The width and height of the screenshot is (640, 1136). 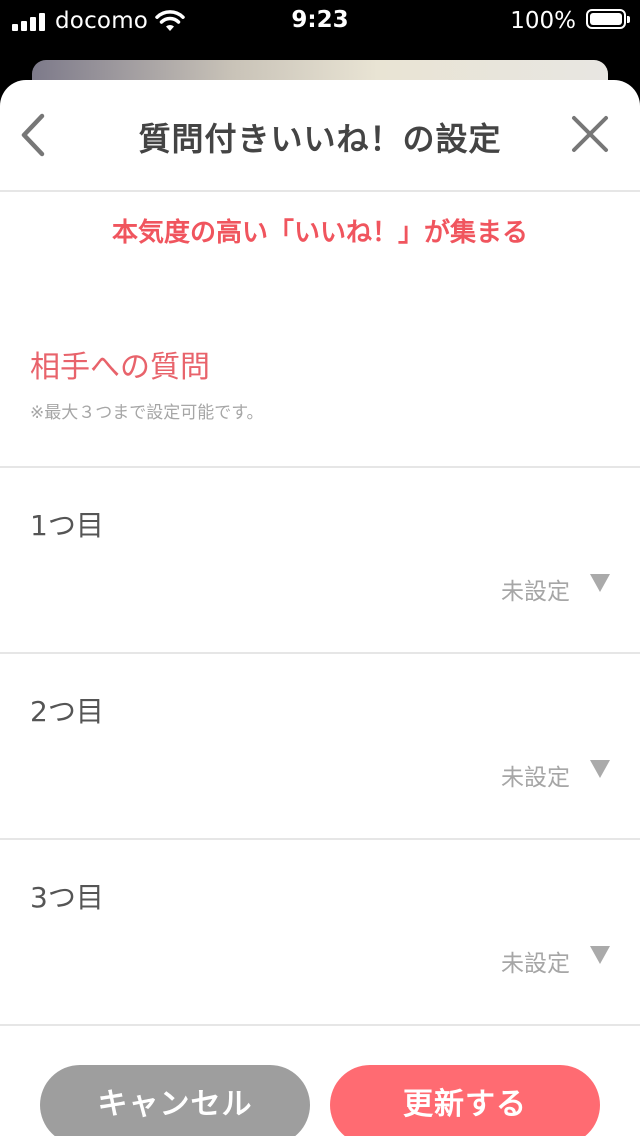 What do you see at coordinates (320, 139) in the screenshot?
I see `page-title: 質問付きいいね！の設定` at bounding box center [320, 139].